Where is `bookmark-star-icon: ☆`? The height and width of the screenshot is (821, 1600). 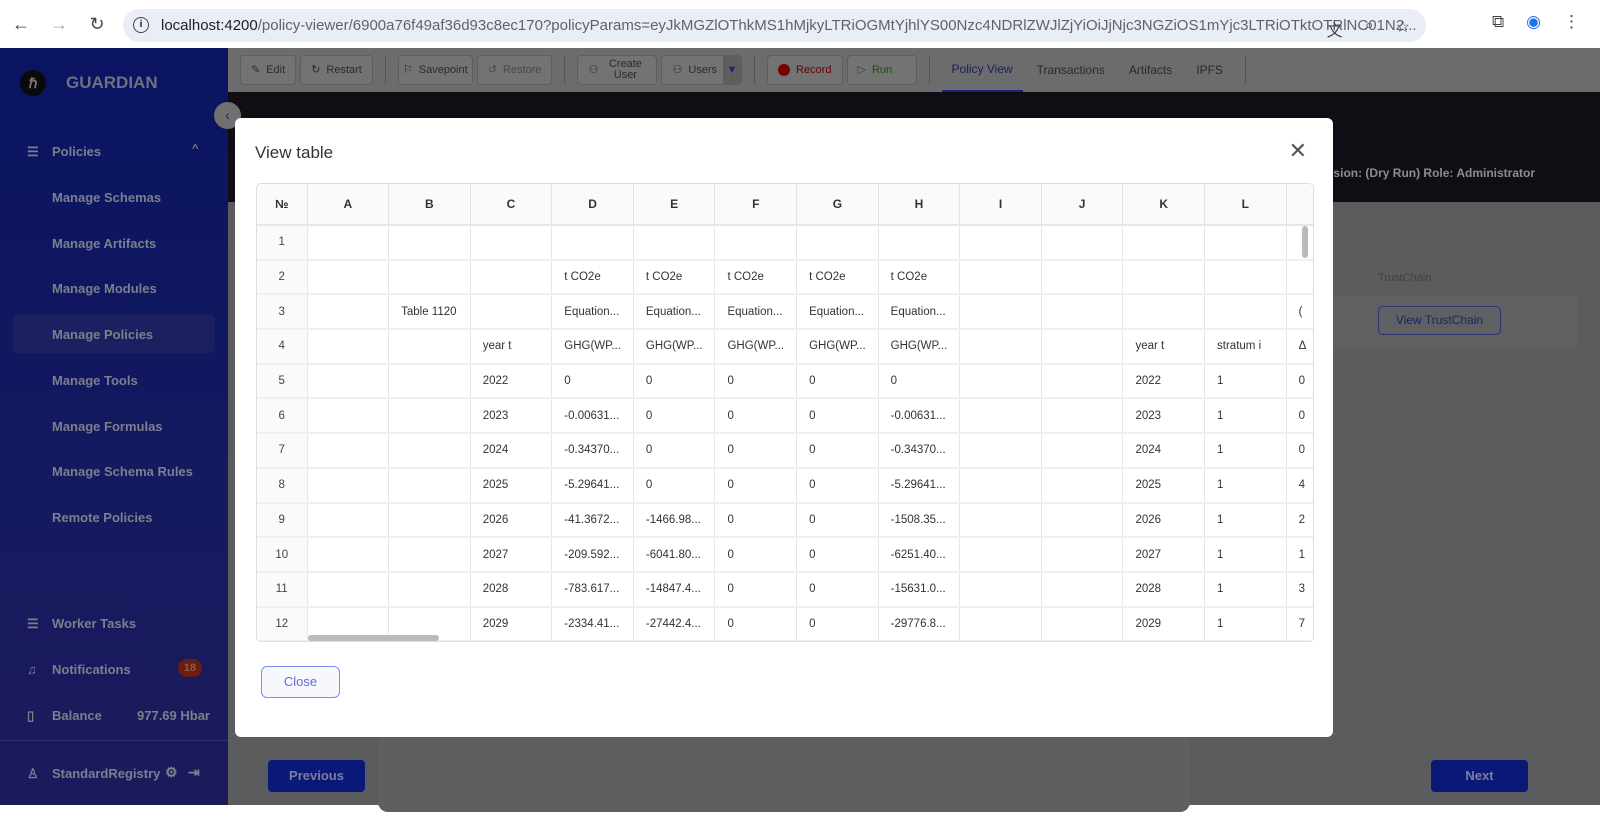
bookmark-star-icon: ☆ is located at coordinates (1403, 29).